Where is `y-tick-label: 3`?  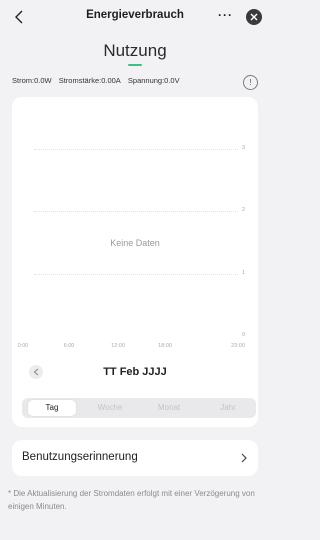 y-tick-label: 3 is located at coordinates (244, 148).